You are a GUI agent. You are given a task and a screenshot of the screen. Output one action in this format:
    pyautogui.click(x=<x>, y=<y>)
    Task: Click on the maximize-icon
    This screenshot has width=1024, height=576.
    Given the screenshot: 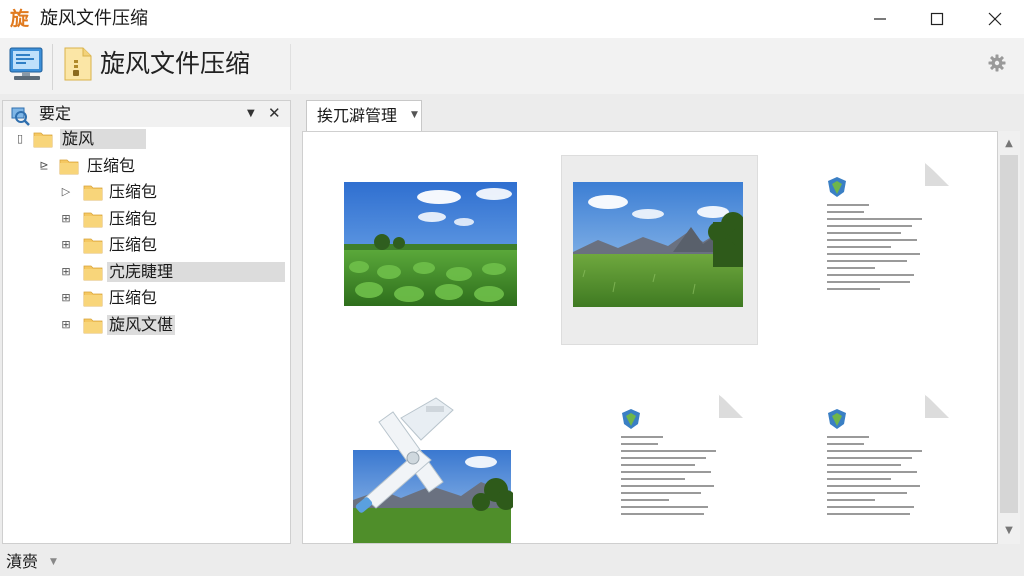 What is the action you would take?
    pyautogui.click(x=937, y=19)
    